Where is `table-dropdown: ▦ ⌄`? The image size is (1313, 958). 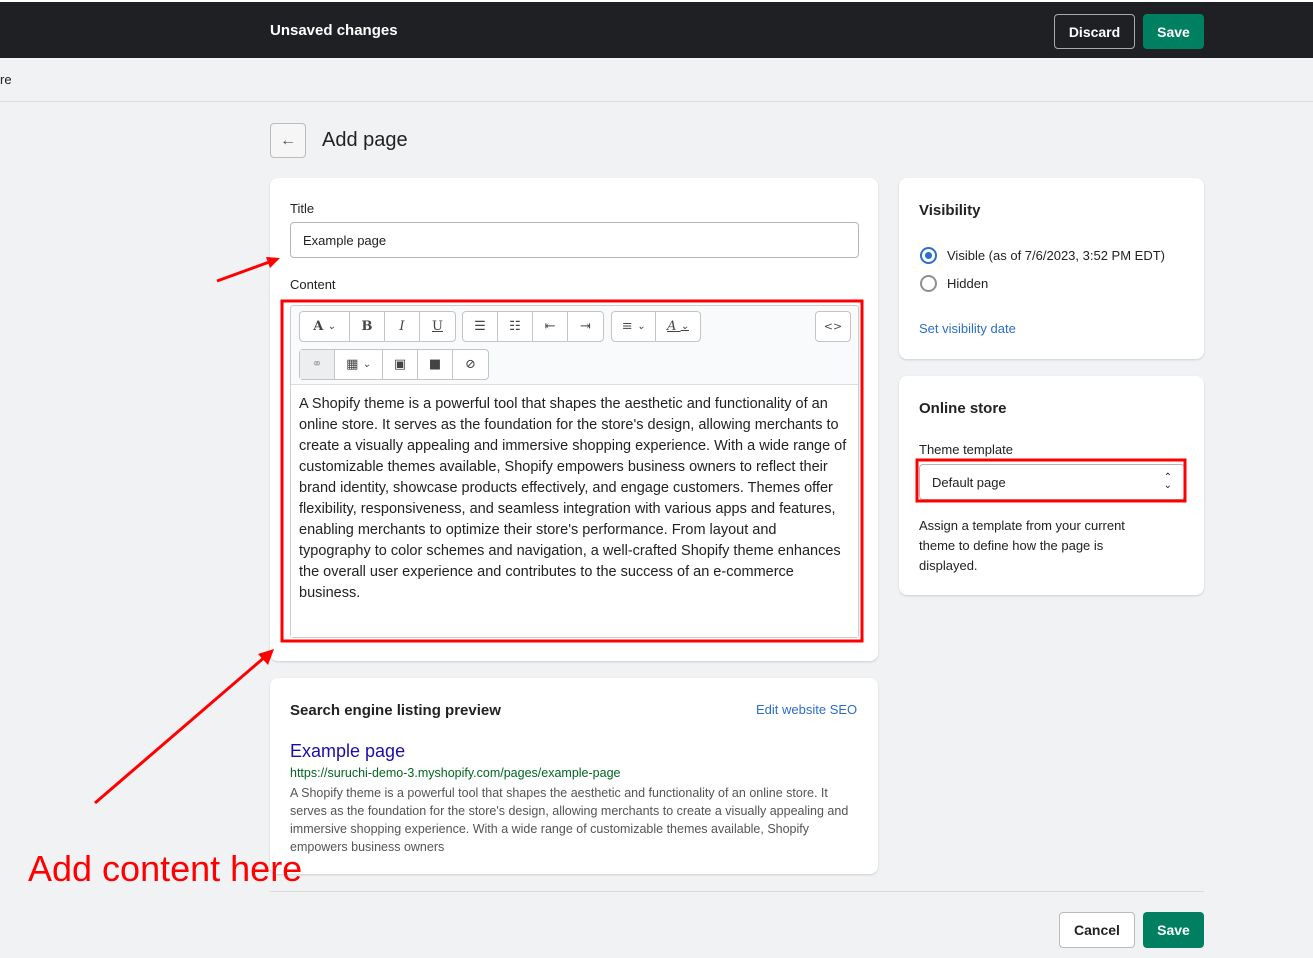
table-dropdown: ▦ ⌄ is located at coordinates (359, 364).